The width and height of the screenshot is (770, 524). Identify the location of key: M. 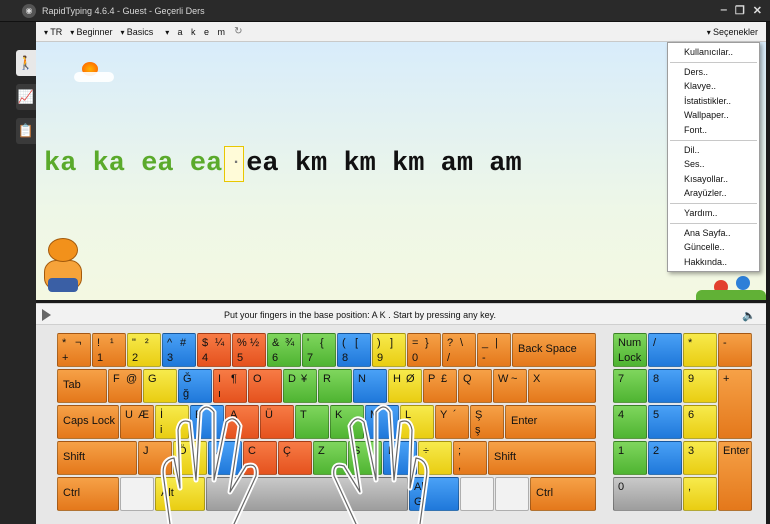
(382, 422).